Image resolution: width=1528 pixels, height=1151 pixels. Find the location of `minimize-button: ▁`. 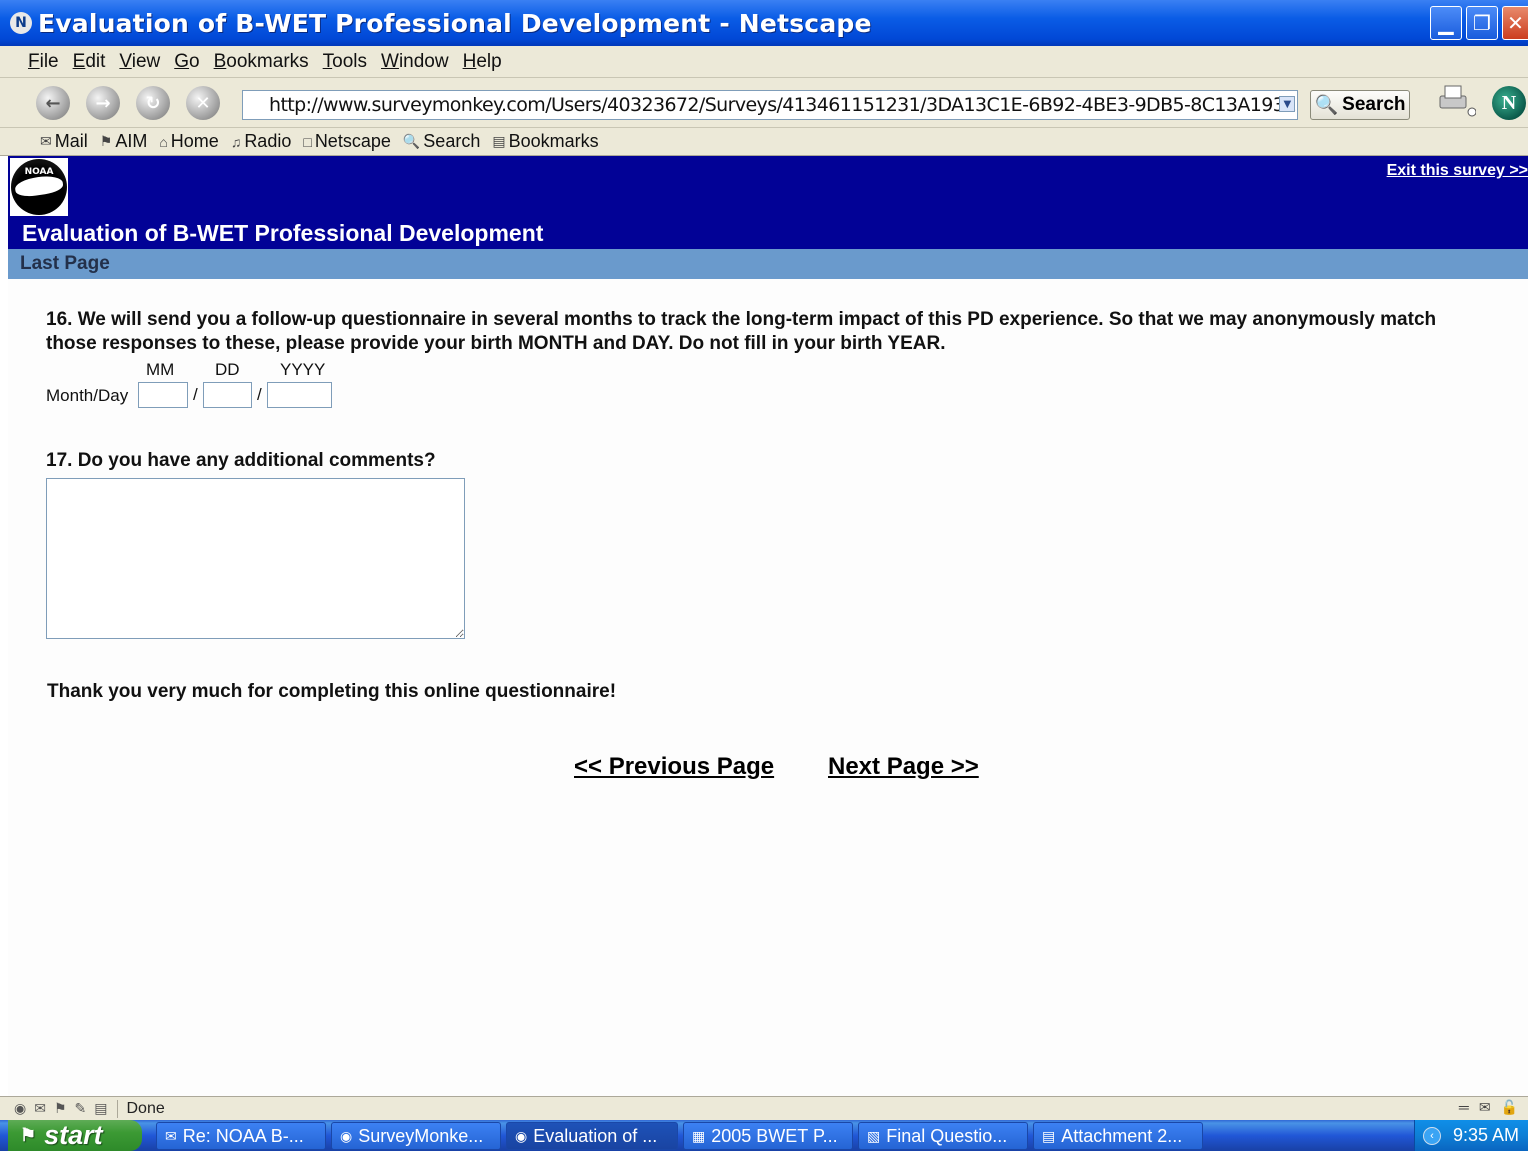

minimize-button: ▁ is located at coordinates (1446, 23).